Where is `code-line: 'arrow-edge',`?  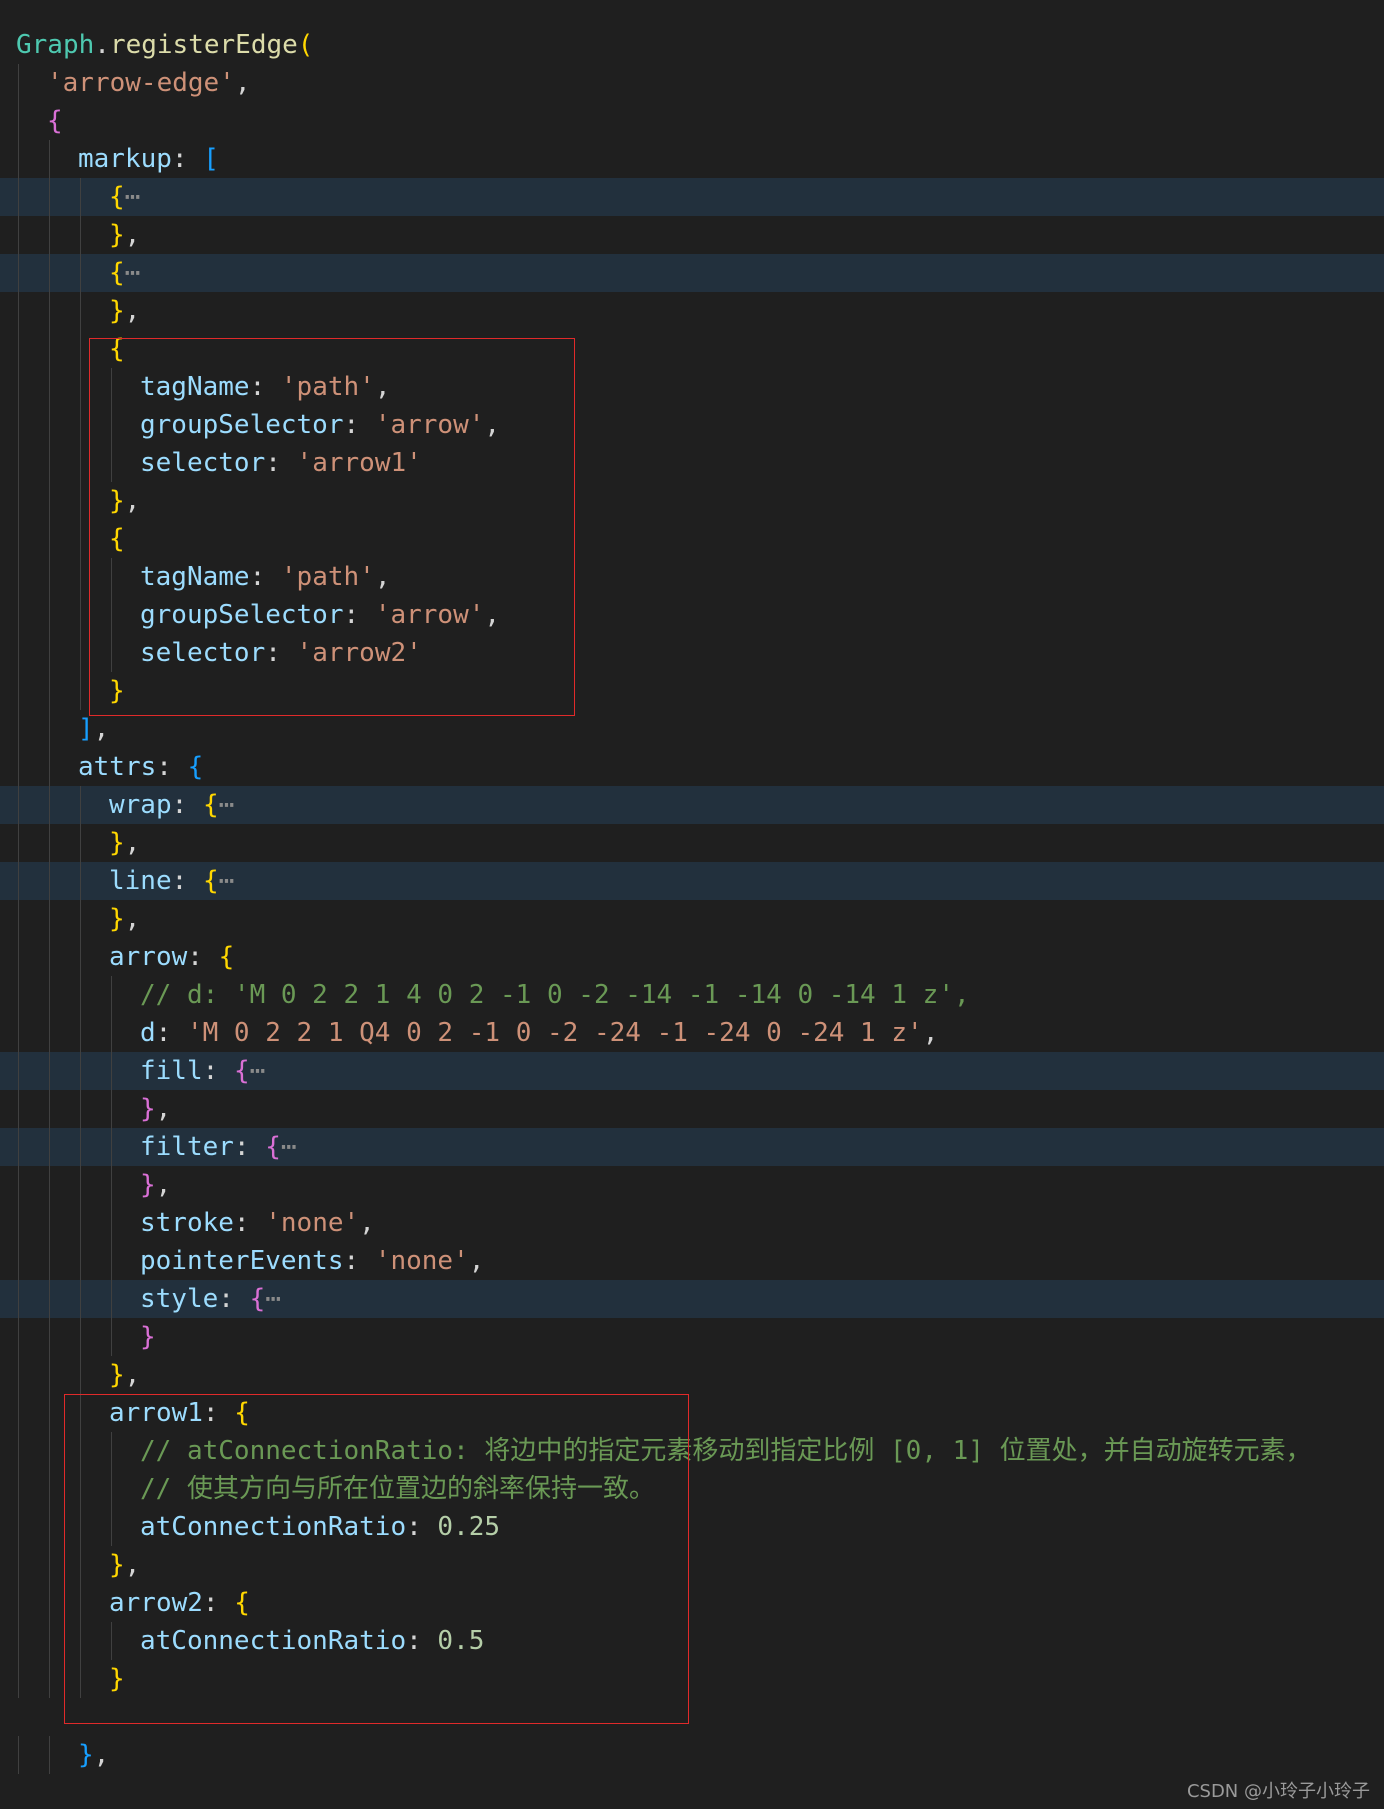 code-line: 'arrow-edge', is located at coordinates (692, 83).